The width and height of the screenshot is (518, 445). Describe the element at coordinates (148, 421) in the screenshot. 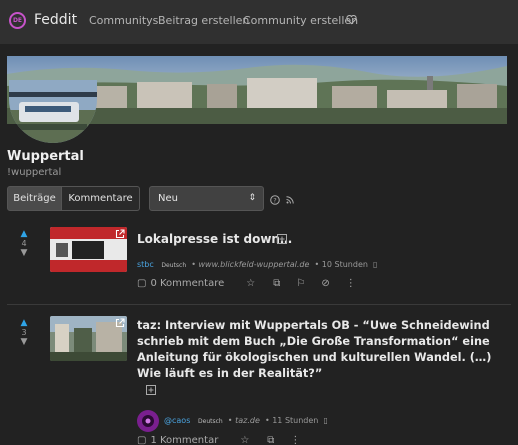

I see `user-avatar` at that location.